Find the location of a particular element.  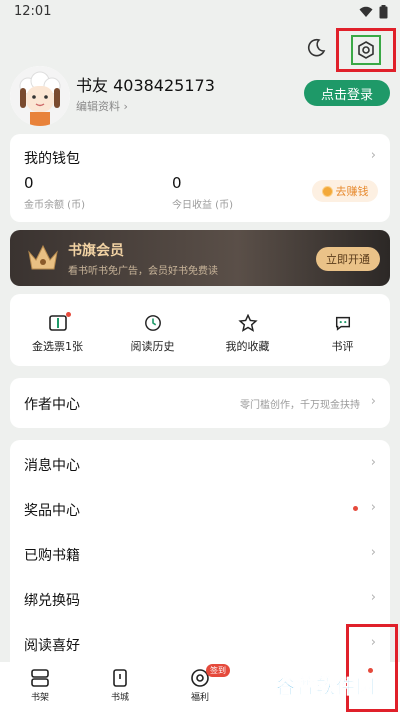

comment-icon is located at coordinates (342, 323).